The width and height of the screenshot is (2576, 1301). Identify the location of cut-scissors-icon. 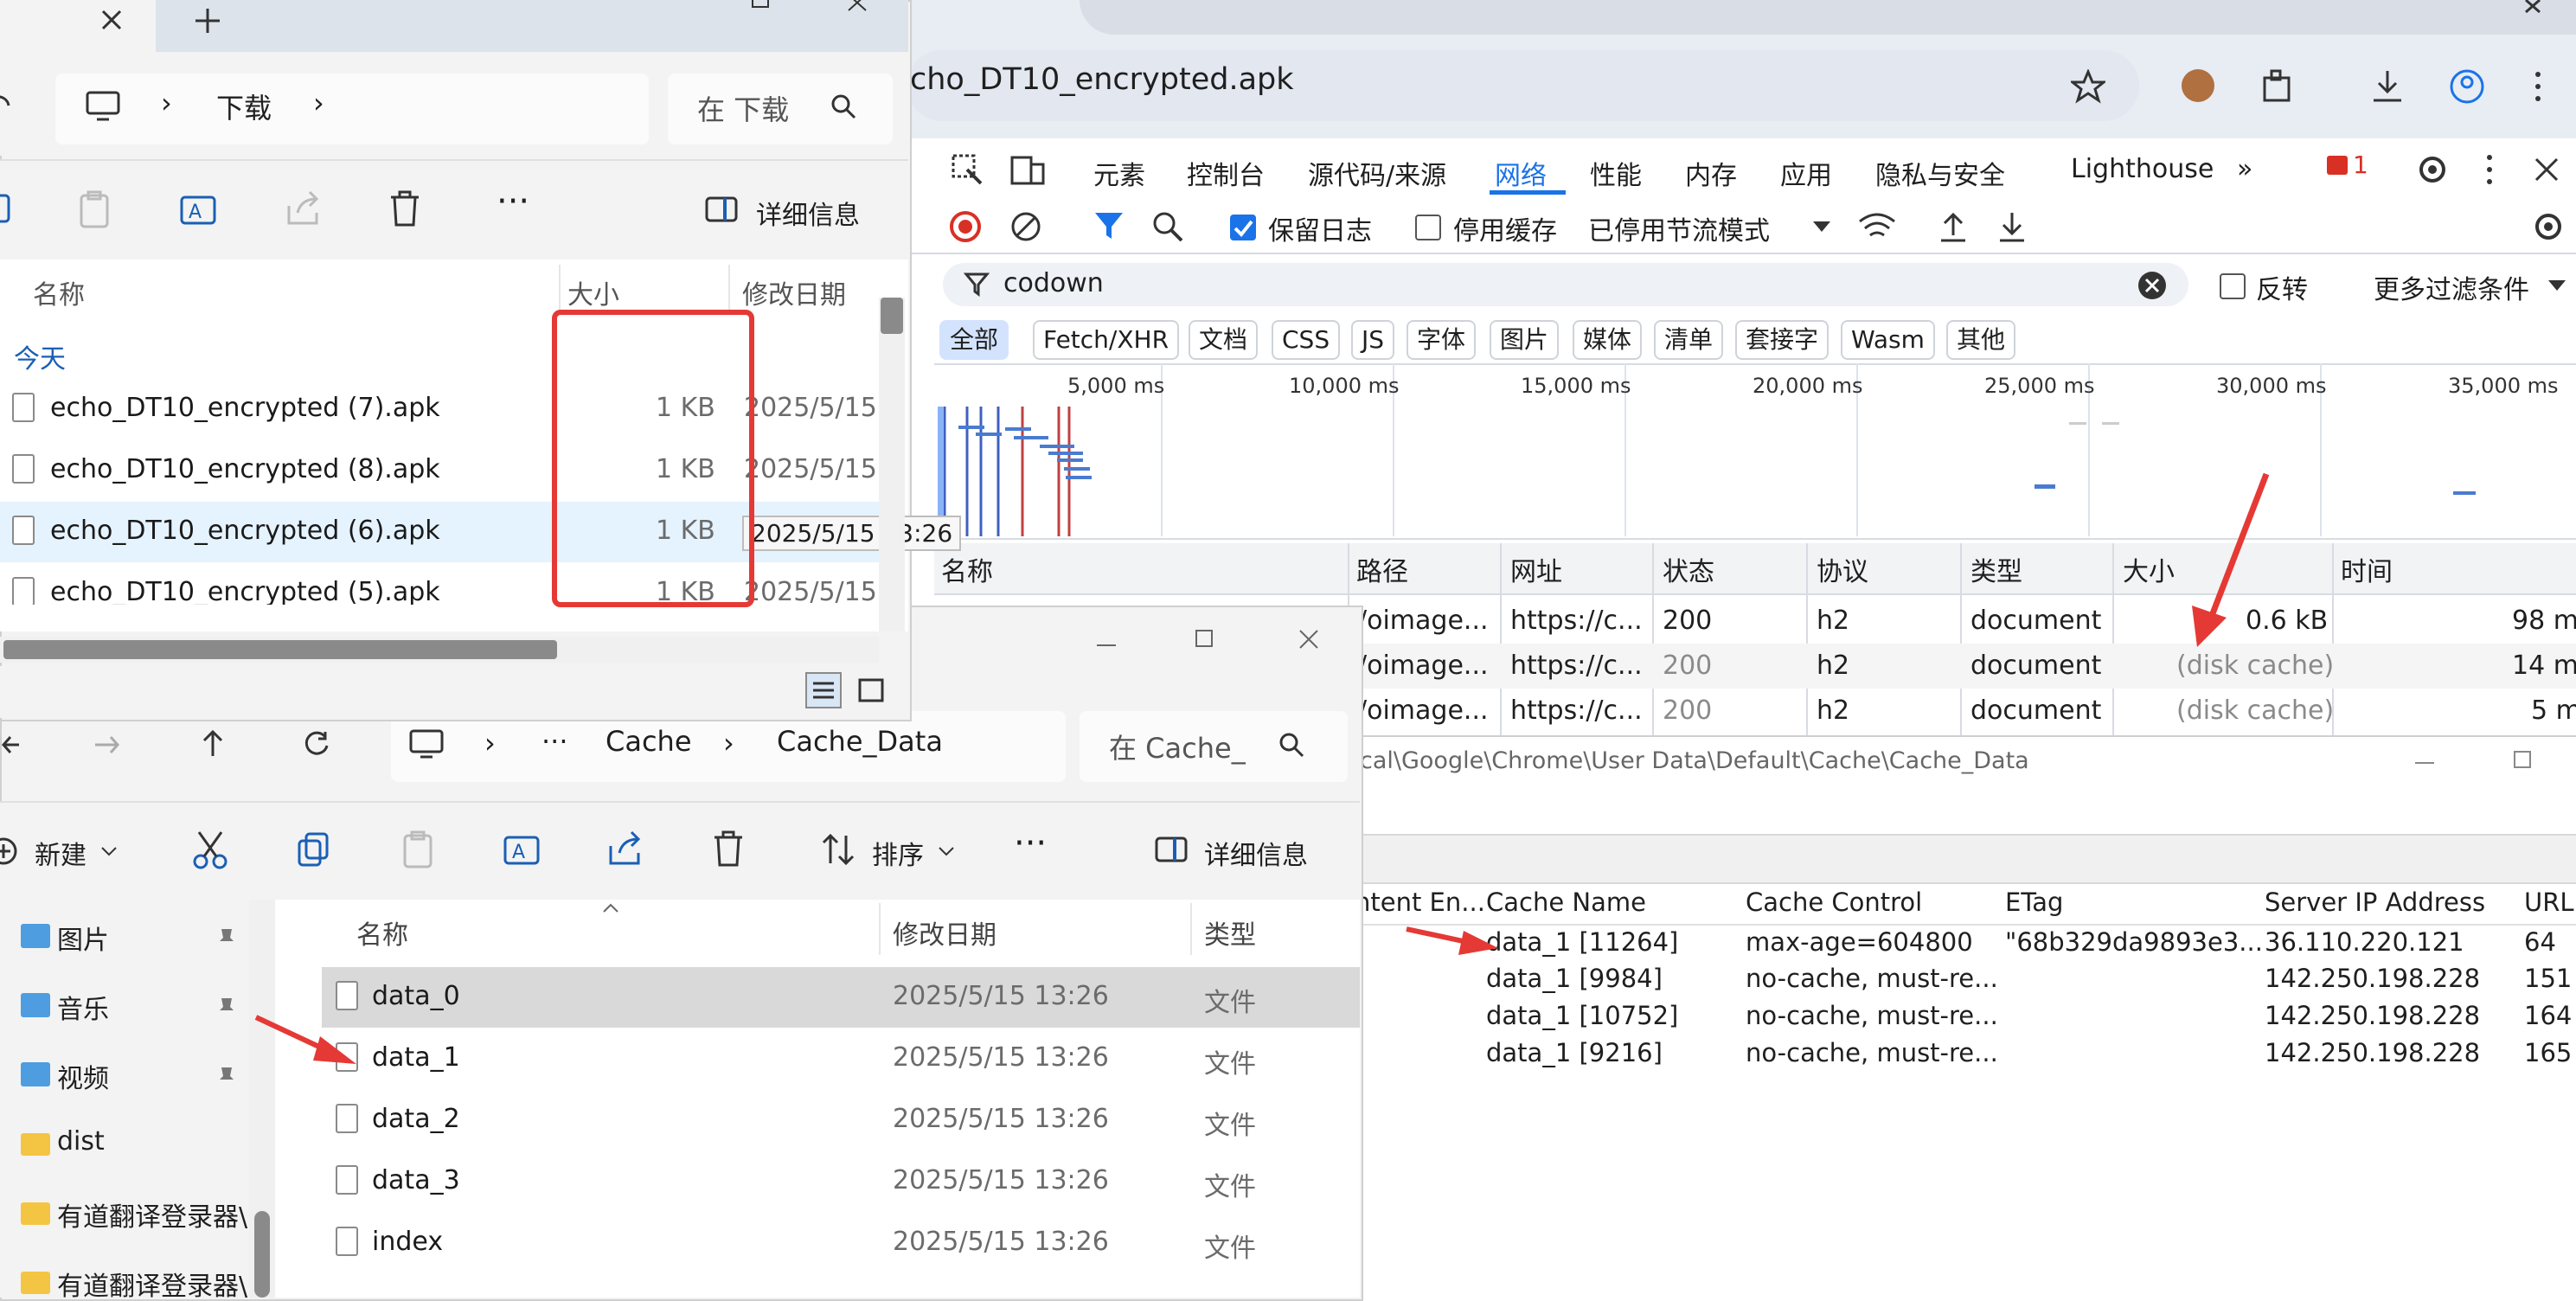
(210, 849).